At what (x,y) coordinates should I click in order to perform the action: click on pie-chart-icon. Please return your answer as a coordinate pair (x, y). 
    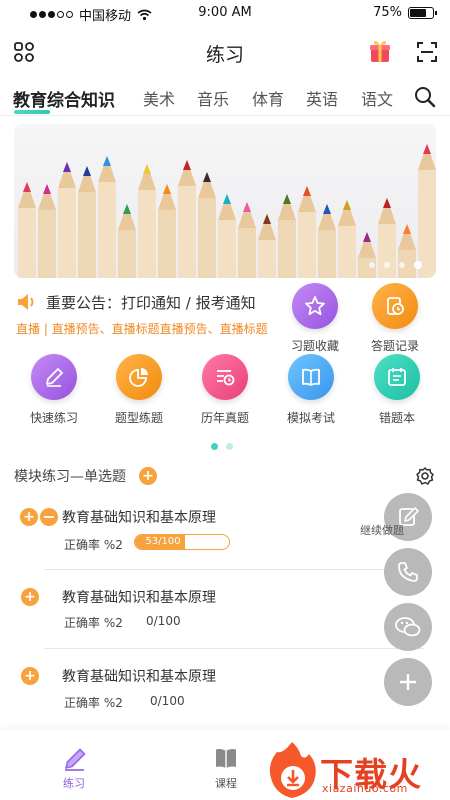
    Looking at the image, I should click on (138, 377).